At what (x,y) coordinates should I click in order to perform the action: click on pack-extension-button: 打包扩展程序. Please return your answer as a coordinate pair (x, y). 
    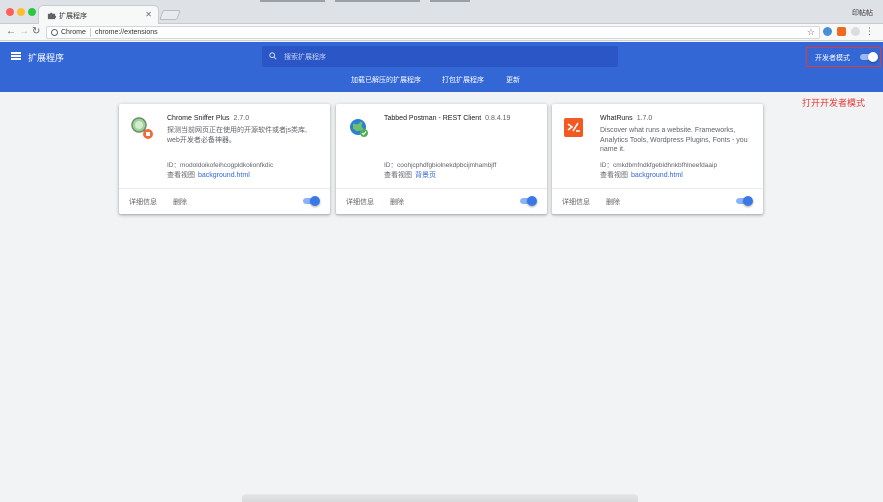
    Looking at the image, I should click on (463, 80).